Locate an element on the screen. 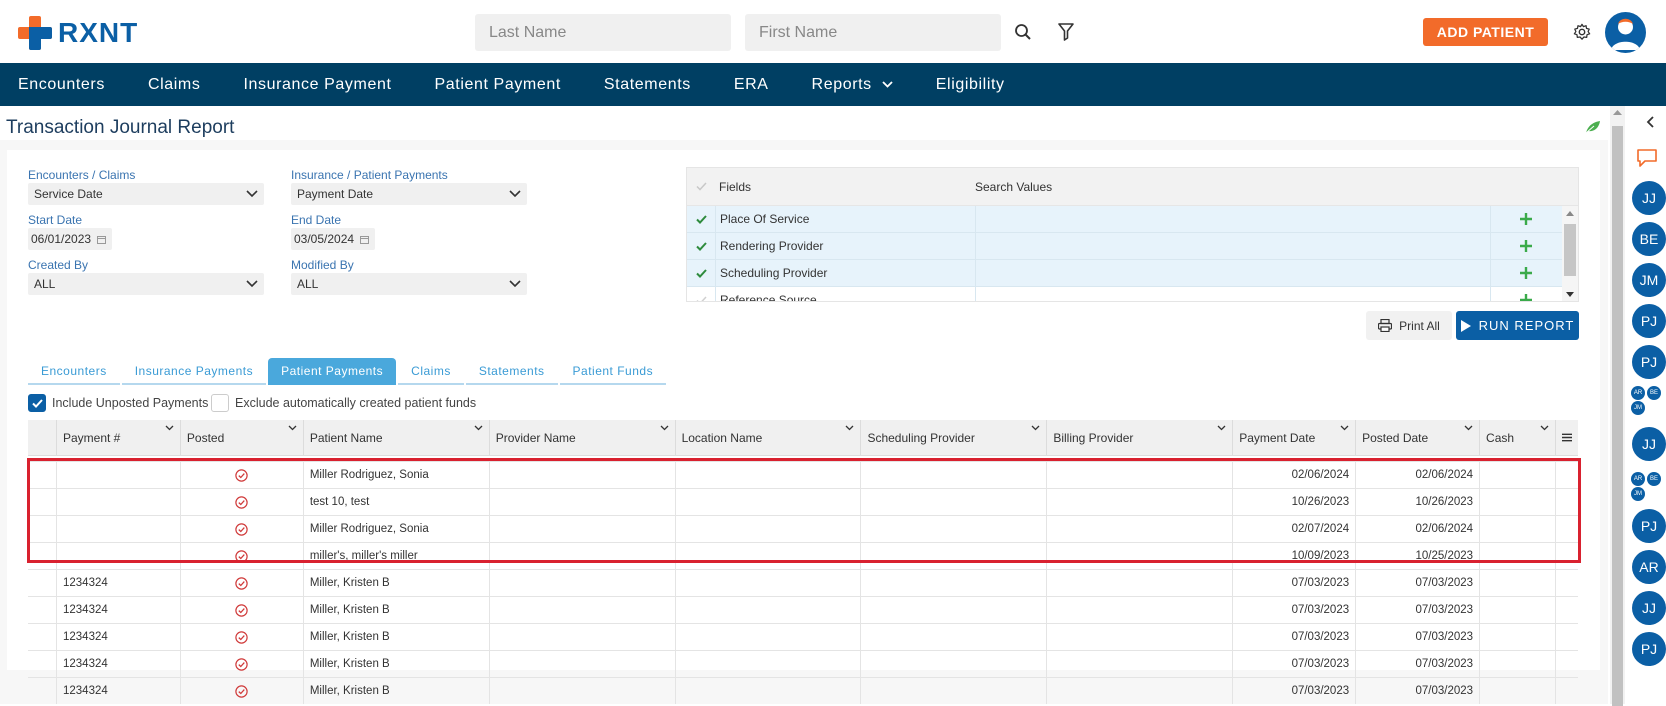 The image size is (1666, 706). nav-eligibility: Eligibility is located at coordinates (970, 85).